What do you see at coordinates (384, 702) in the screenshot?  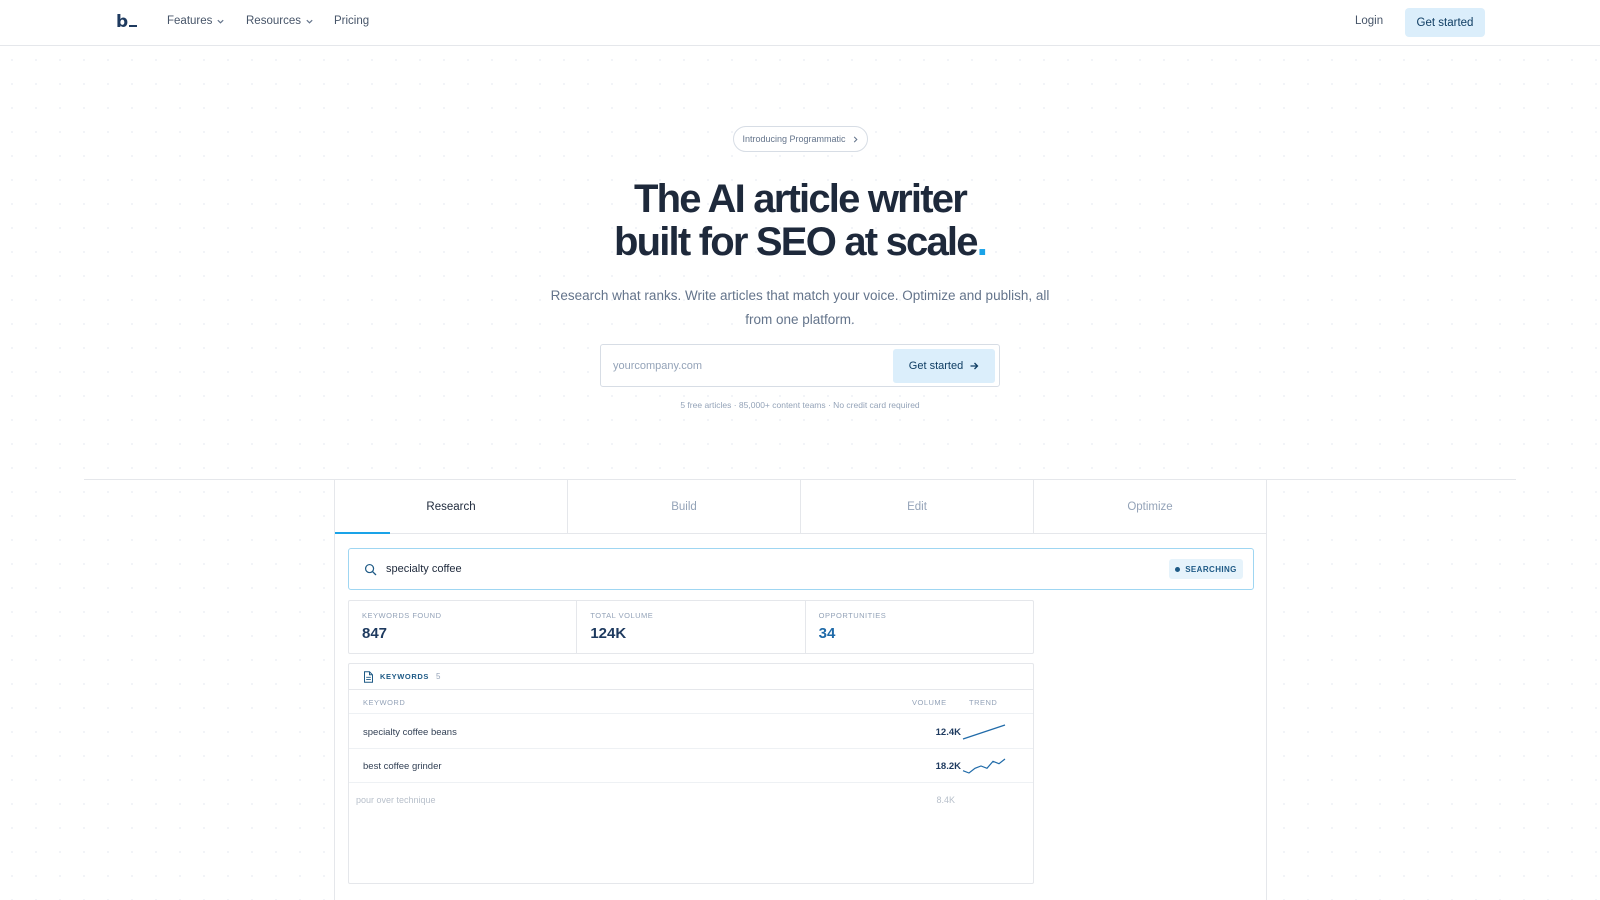 I see `column-header-keyword: KEYWORD` at bounding box center [384, 702].